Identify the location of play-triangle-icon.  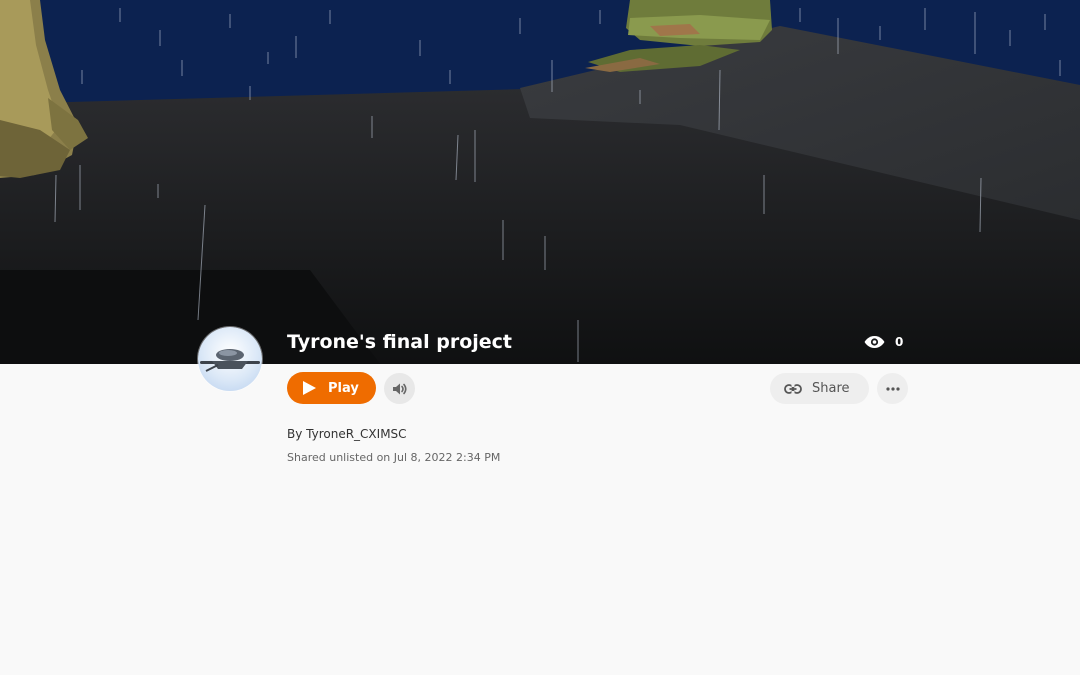
(309, 388).